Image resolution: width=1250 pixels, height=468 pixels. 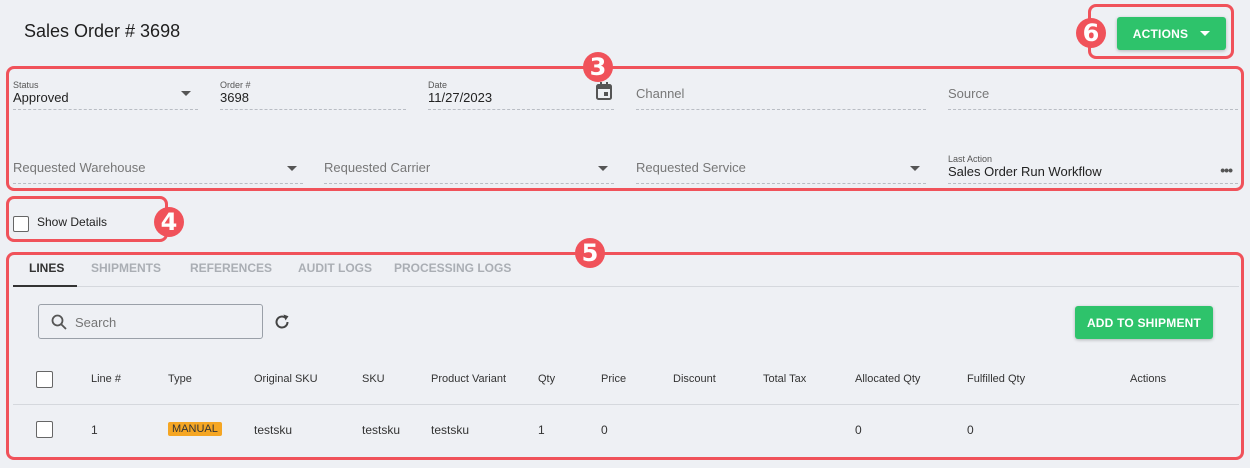 What do you see at coordinates (614, 379) in the screenshot?
I see `column-header-price: Price` at bounding box center [614, 379].